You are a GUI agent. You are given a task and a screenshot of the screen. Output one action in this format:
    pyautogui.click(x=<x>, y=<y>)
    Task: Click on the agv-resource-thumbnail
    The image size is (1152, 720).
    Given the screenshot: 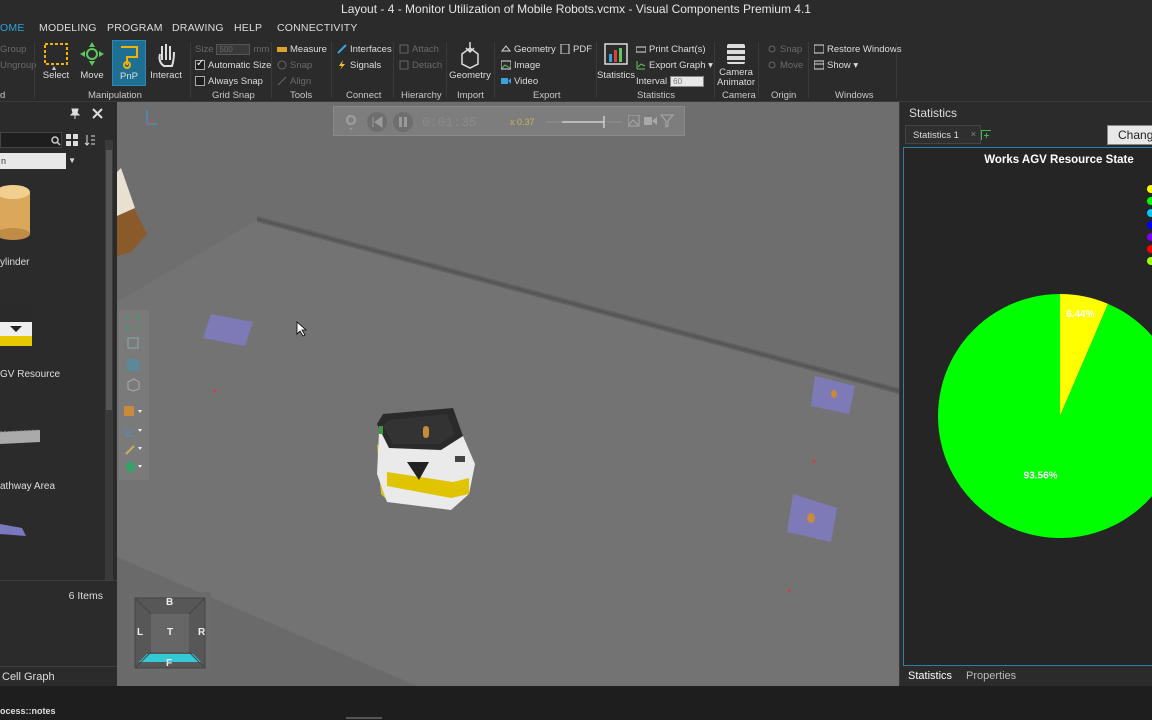 What is the action you would take?
    pyautogui.click(x=18, y=325)
    